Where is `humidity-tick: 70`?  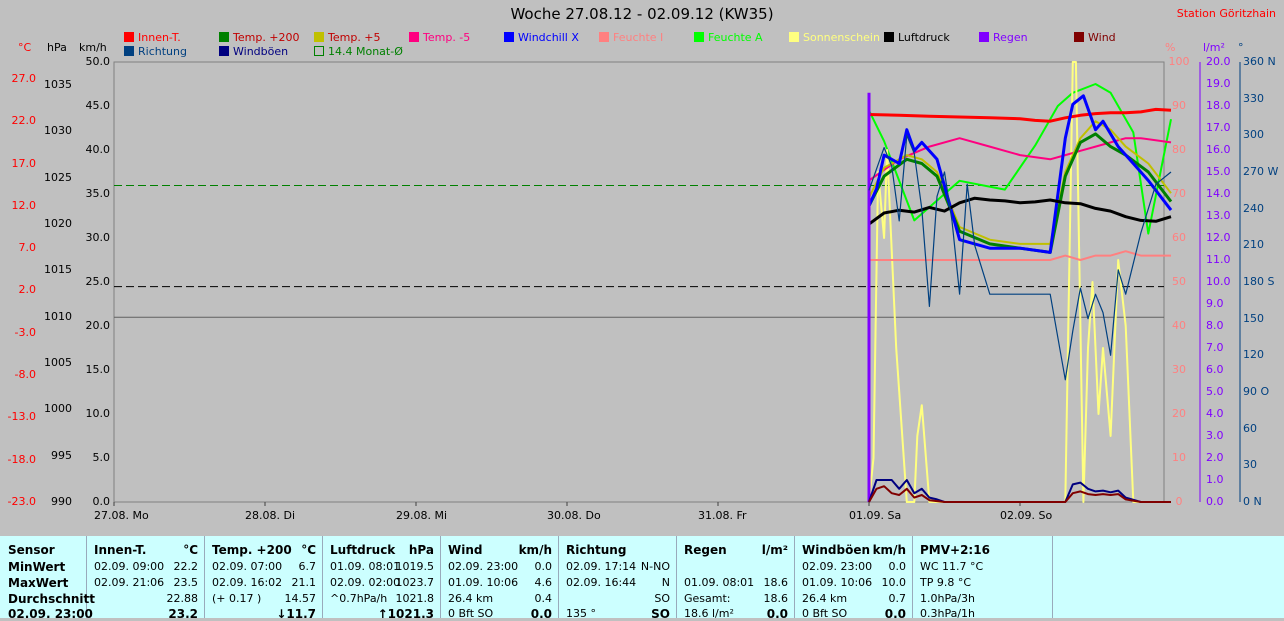
humidity-tick: 70 is located at coordinates (1179, 193).